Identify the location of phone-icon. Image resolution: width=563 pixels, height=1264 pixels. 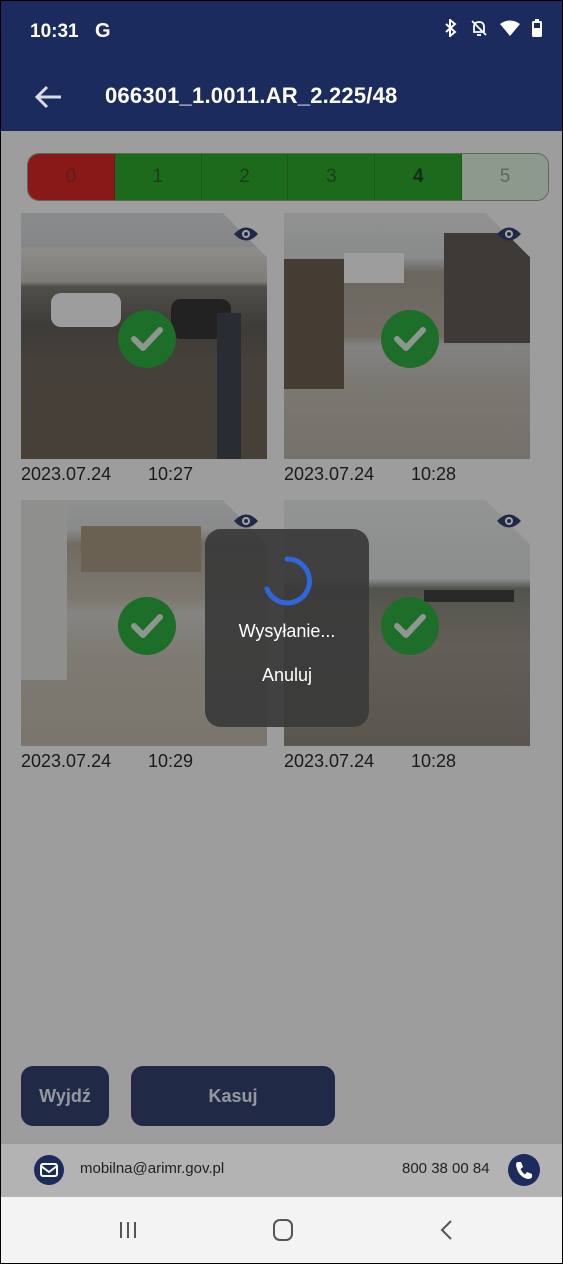
(524, 1170).